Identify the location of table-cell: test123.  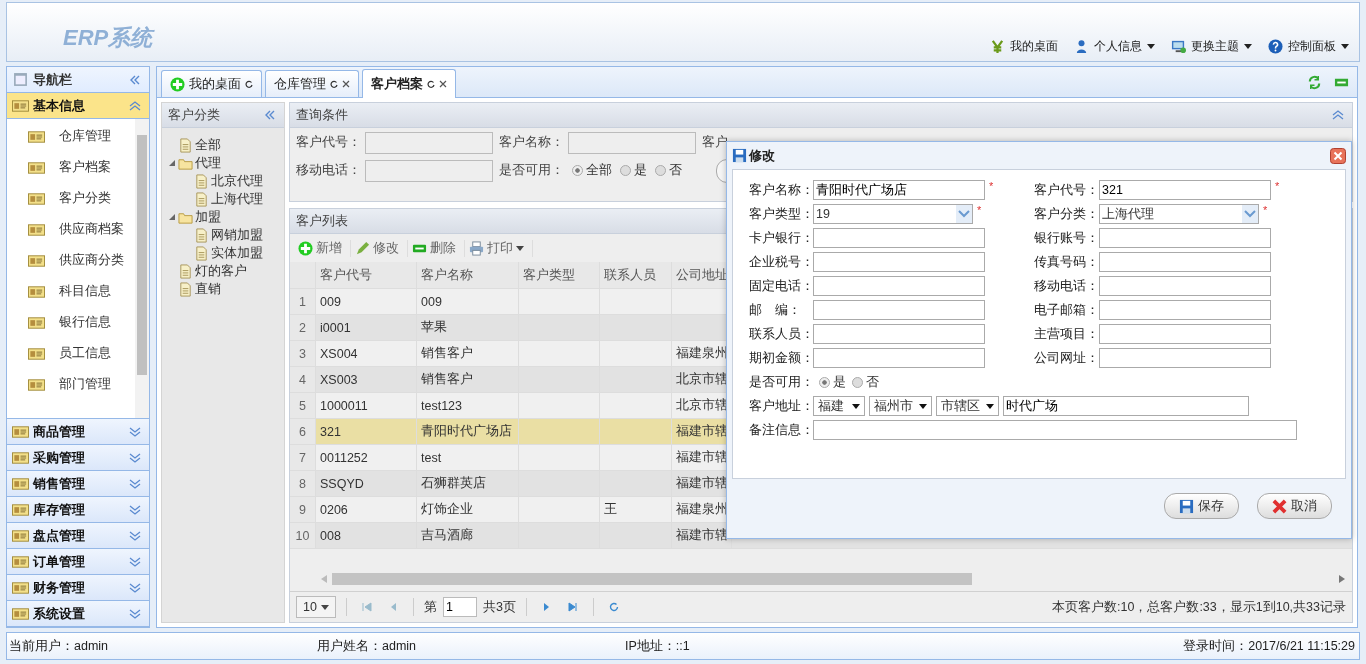
(468, 405).